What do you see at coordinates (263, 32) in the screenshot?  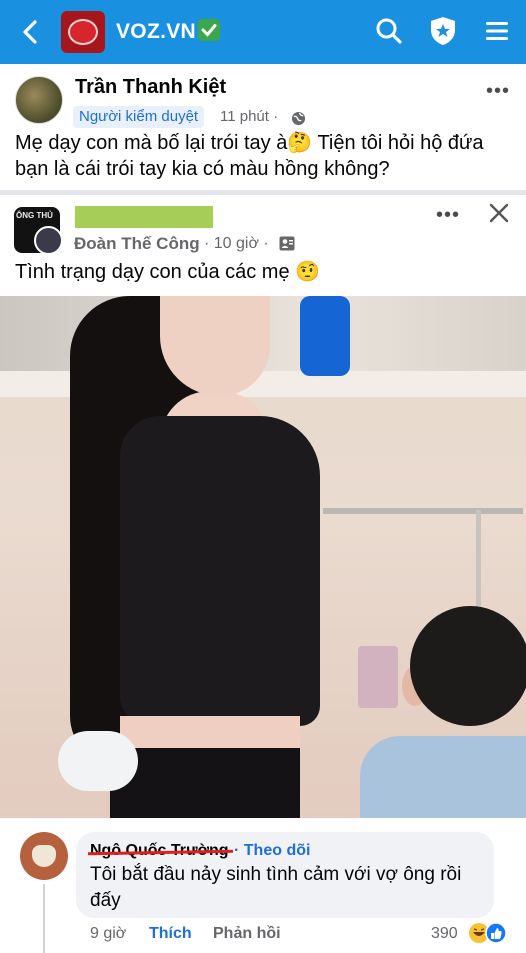 I see `top-app-bar: VOZ.VN` at bounding box center [263, 32].